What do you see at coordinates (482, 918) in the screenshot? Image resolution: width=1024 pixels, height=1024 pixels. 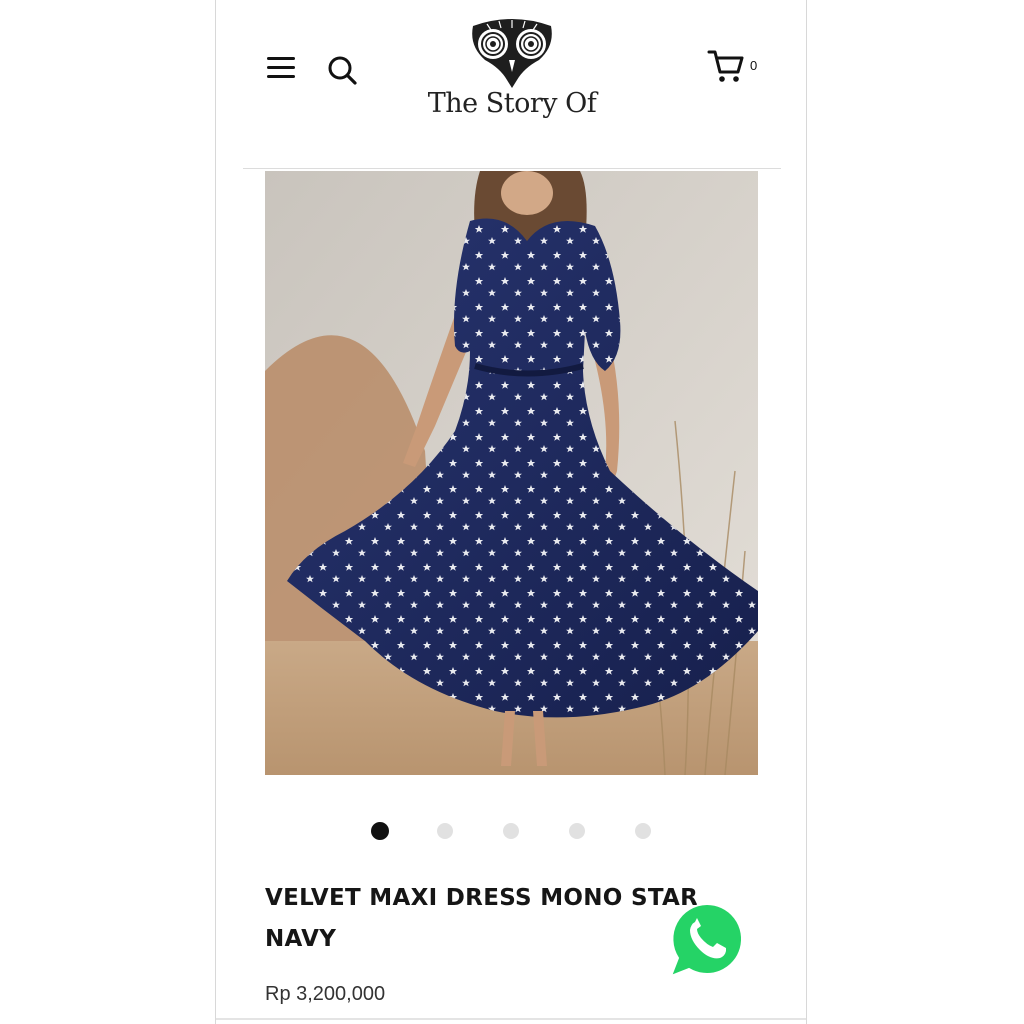 I see `product-title: VELVET MAXI DRESS MONO STAR NAVY` at bounding box center [482, 918].